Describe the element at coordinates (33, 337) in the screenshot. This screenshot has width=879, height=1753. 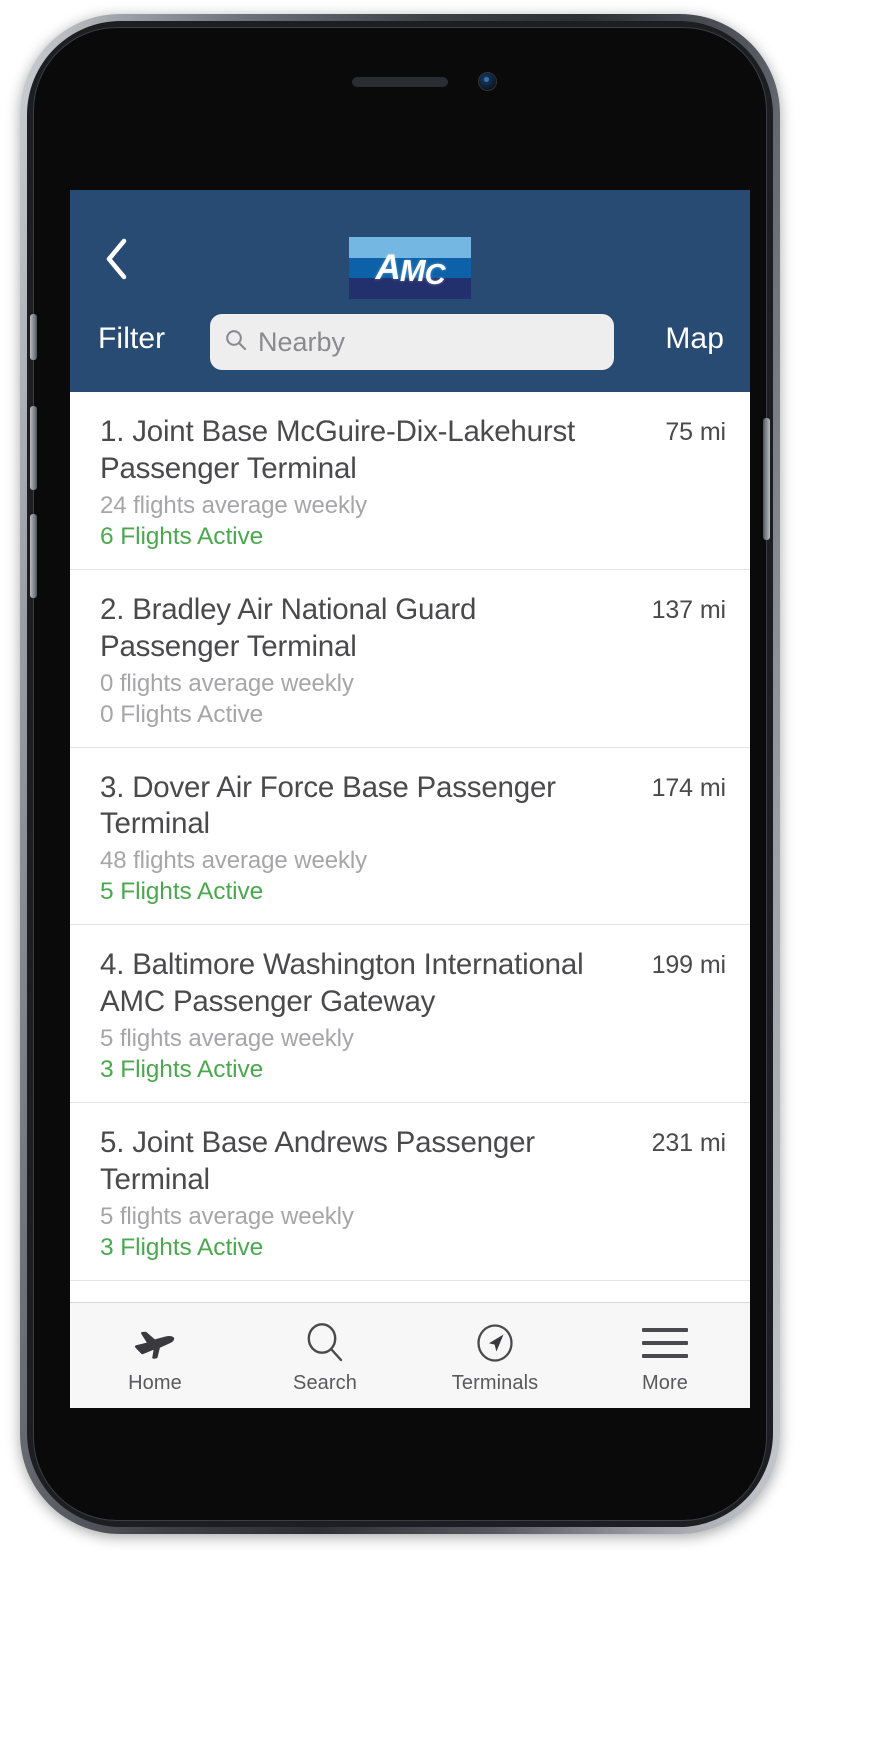
I see `mute-switch` at that location.